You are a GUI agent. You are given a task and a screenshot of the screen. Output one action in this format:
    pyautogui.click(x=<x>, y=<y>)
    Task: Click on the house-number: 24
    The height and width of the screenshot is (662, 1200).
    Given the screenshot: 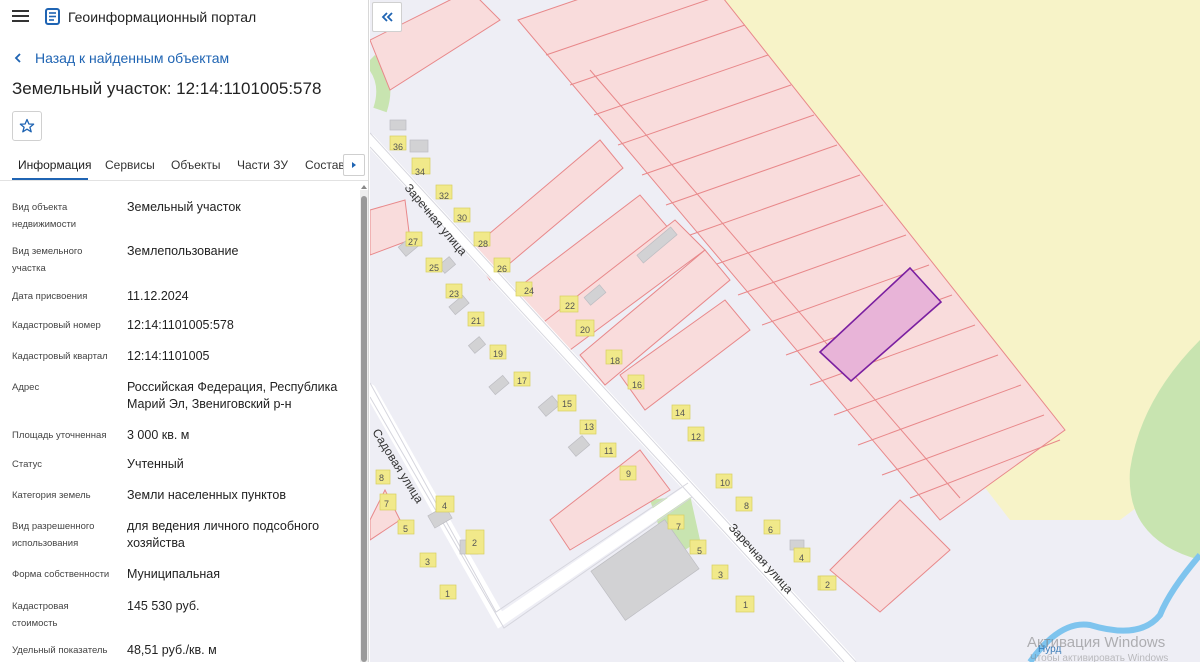 What is the action you would take?
    pyautogui.click(x=529, y=291)
    